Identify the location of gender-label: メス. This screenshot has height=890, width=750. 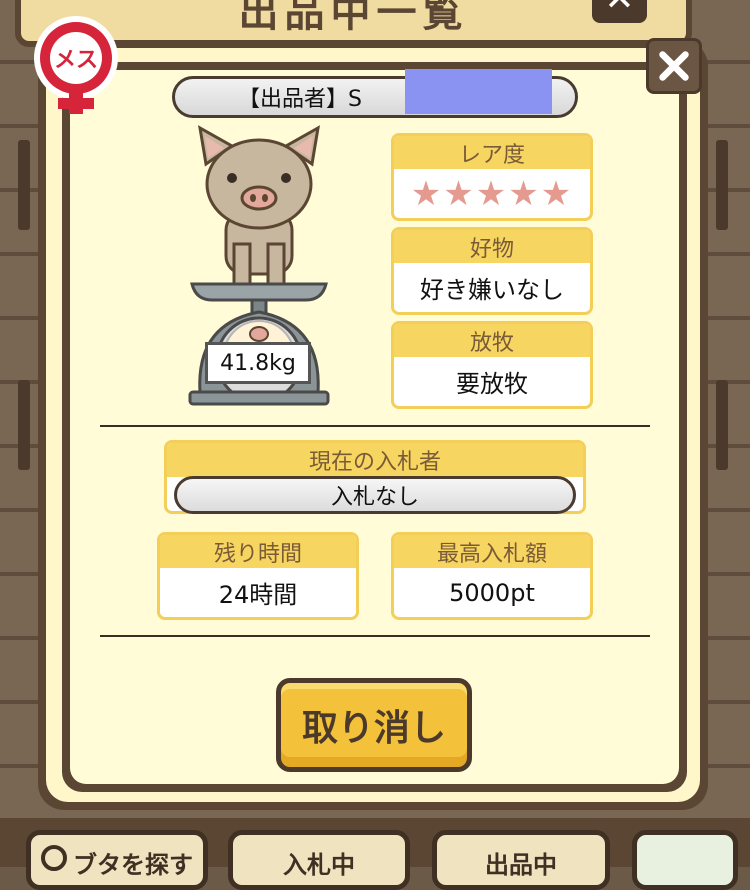
(76, 60).